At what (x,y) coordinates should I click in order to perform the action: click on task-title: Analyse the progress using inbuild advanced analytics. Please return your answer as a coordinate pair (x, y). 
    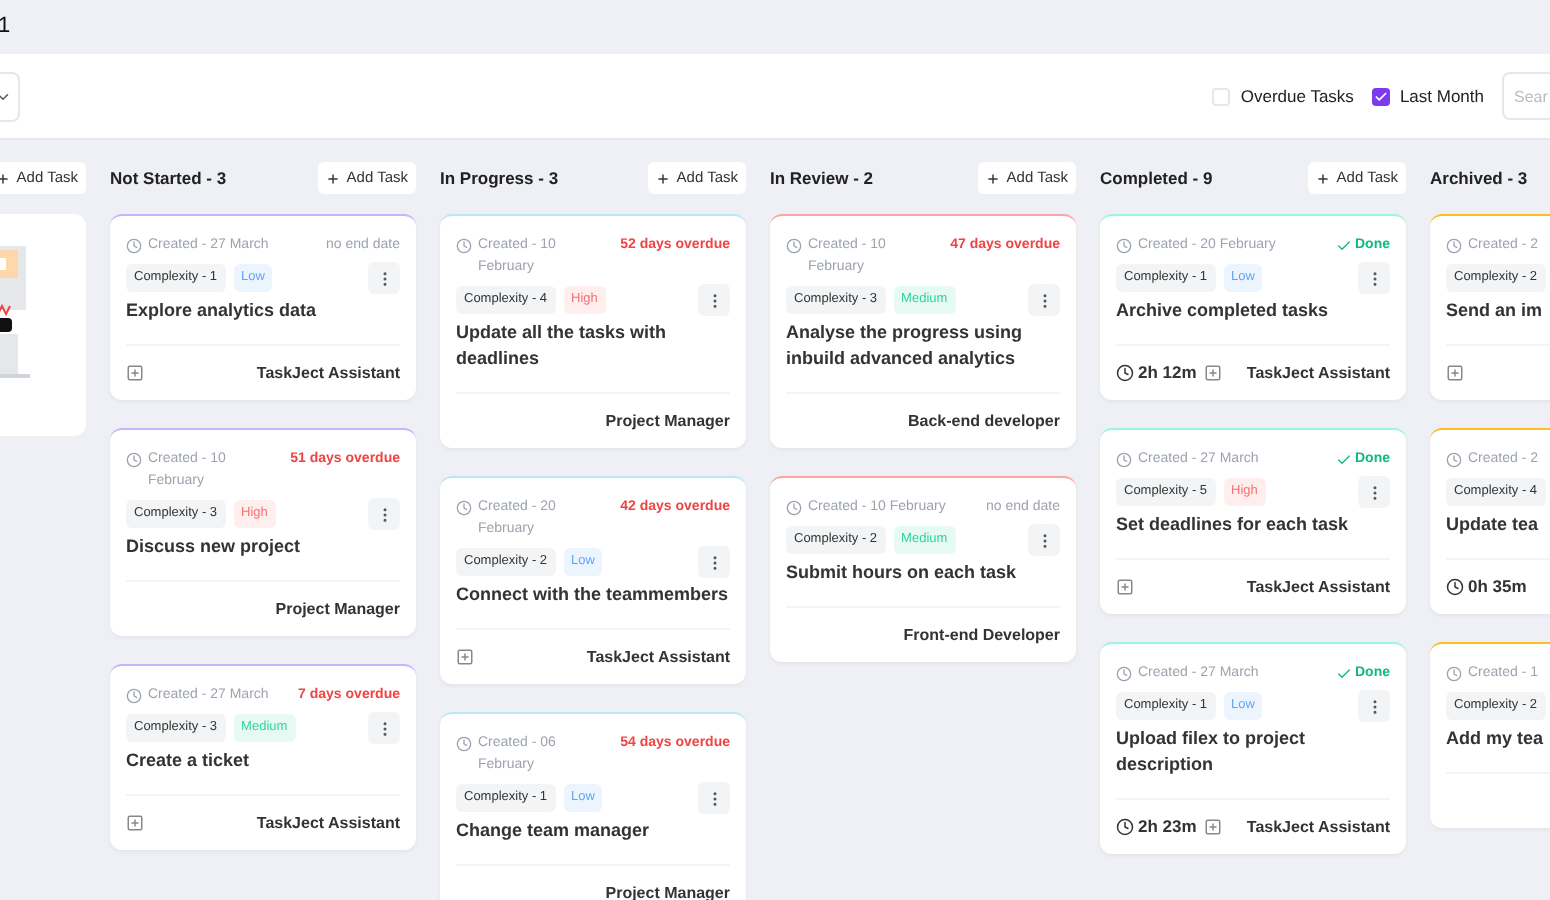
    Looking at the image, I should click on (905, 346).